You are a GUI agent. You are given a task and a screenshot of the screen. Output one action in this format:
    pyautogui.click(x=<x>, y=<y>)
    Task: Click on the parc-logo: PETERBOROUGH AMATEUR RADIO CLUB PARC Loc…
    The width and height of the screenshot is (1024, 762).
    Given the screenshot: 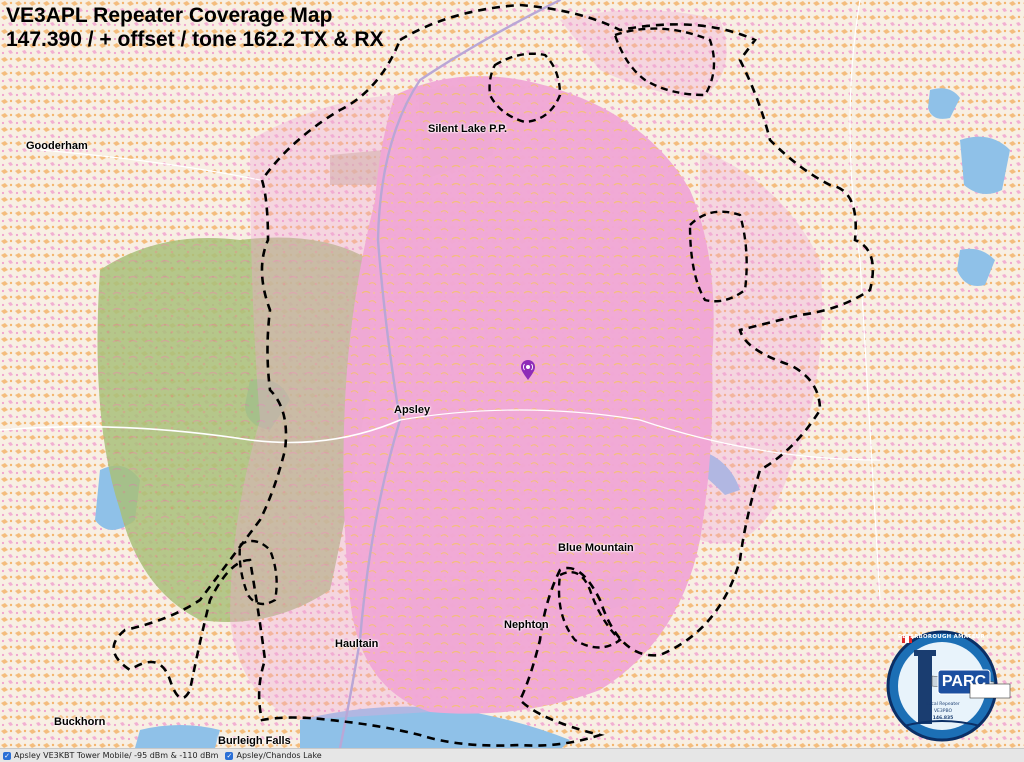 What is the action you would take?
    pyautogui.click(x=949, y=684)
    